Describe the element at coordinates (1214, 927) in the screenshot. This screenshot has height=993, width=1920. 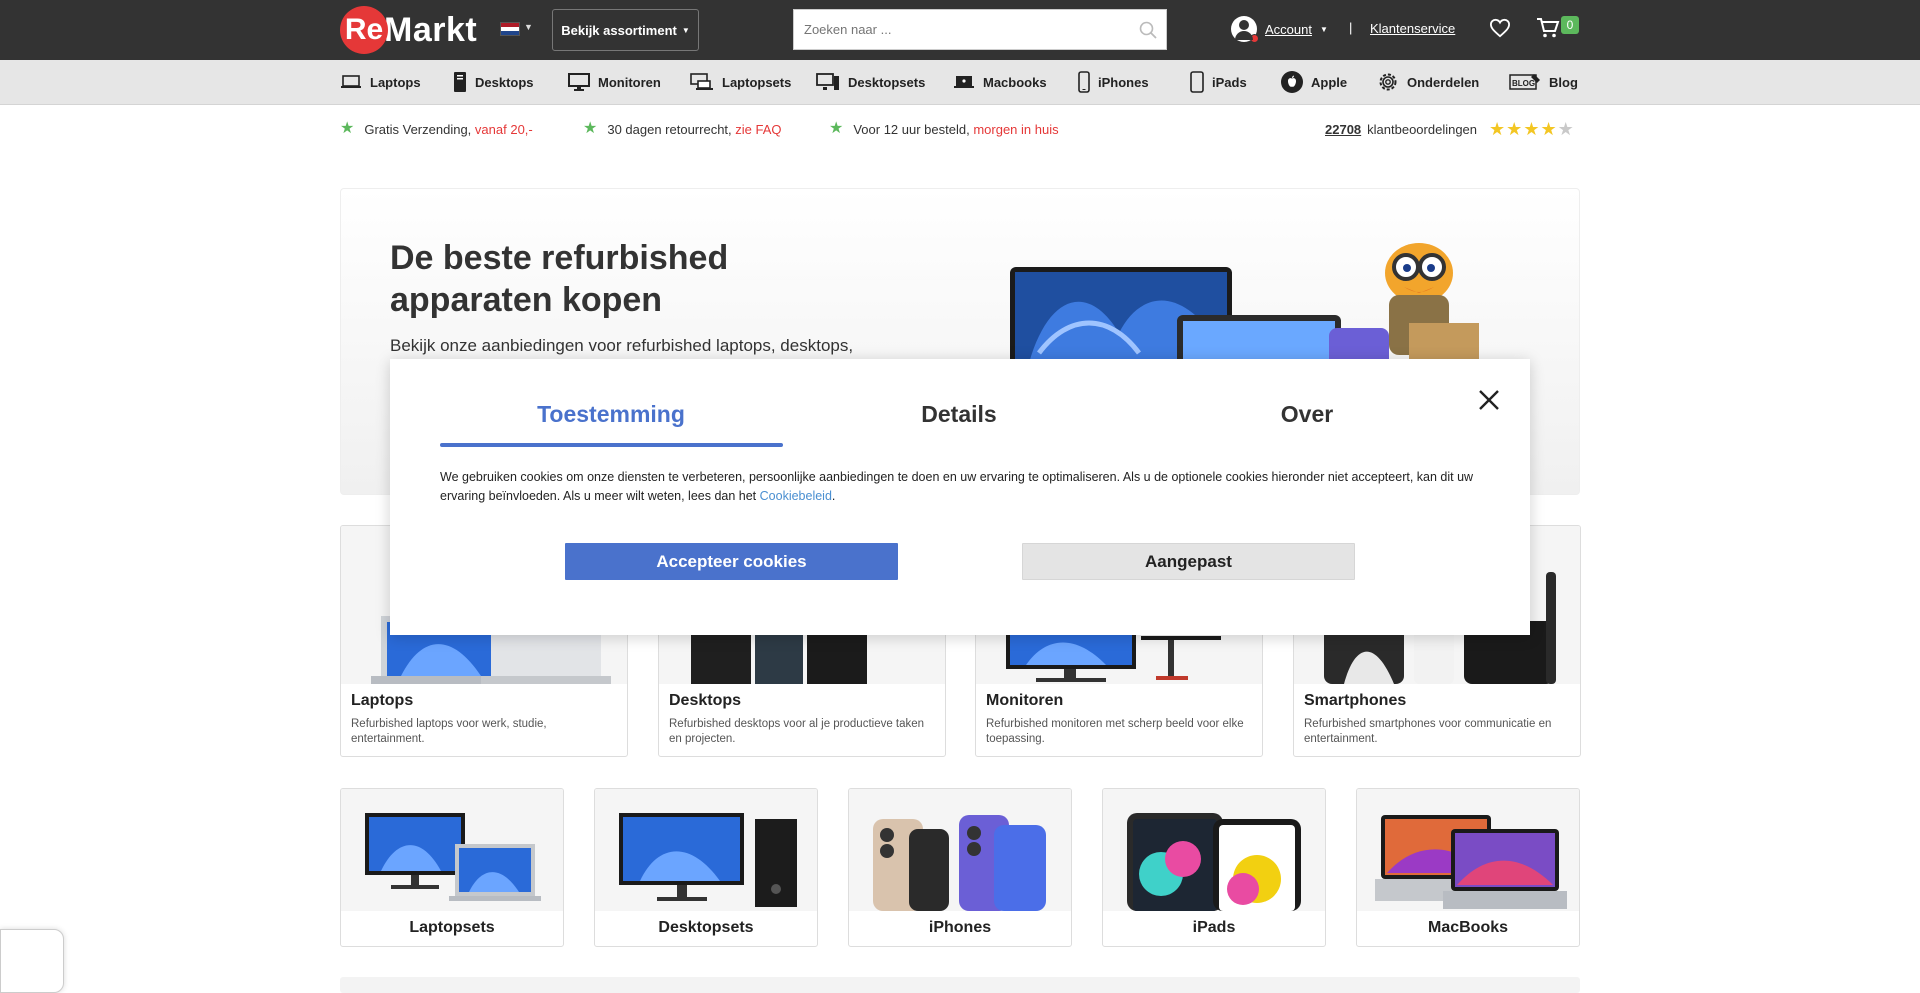
I see `tile-label: iPads` at that location.